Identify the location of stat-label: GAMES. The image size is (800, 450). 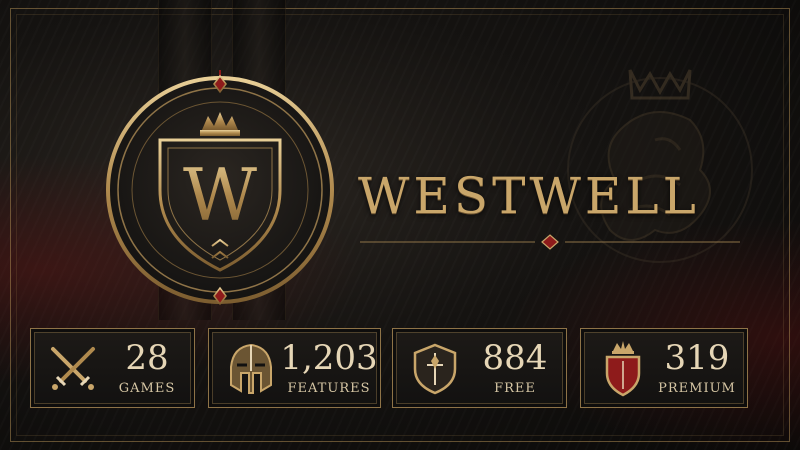
(147, 388).